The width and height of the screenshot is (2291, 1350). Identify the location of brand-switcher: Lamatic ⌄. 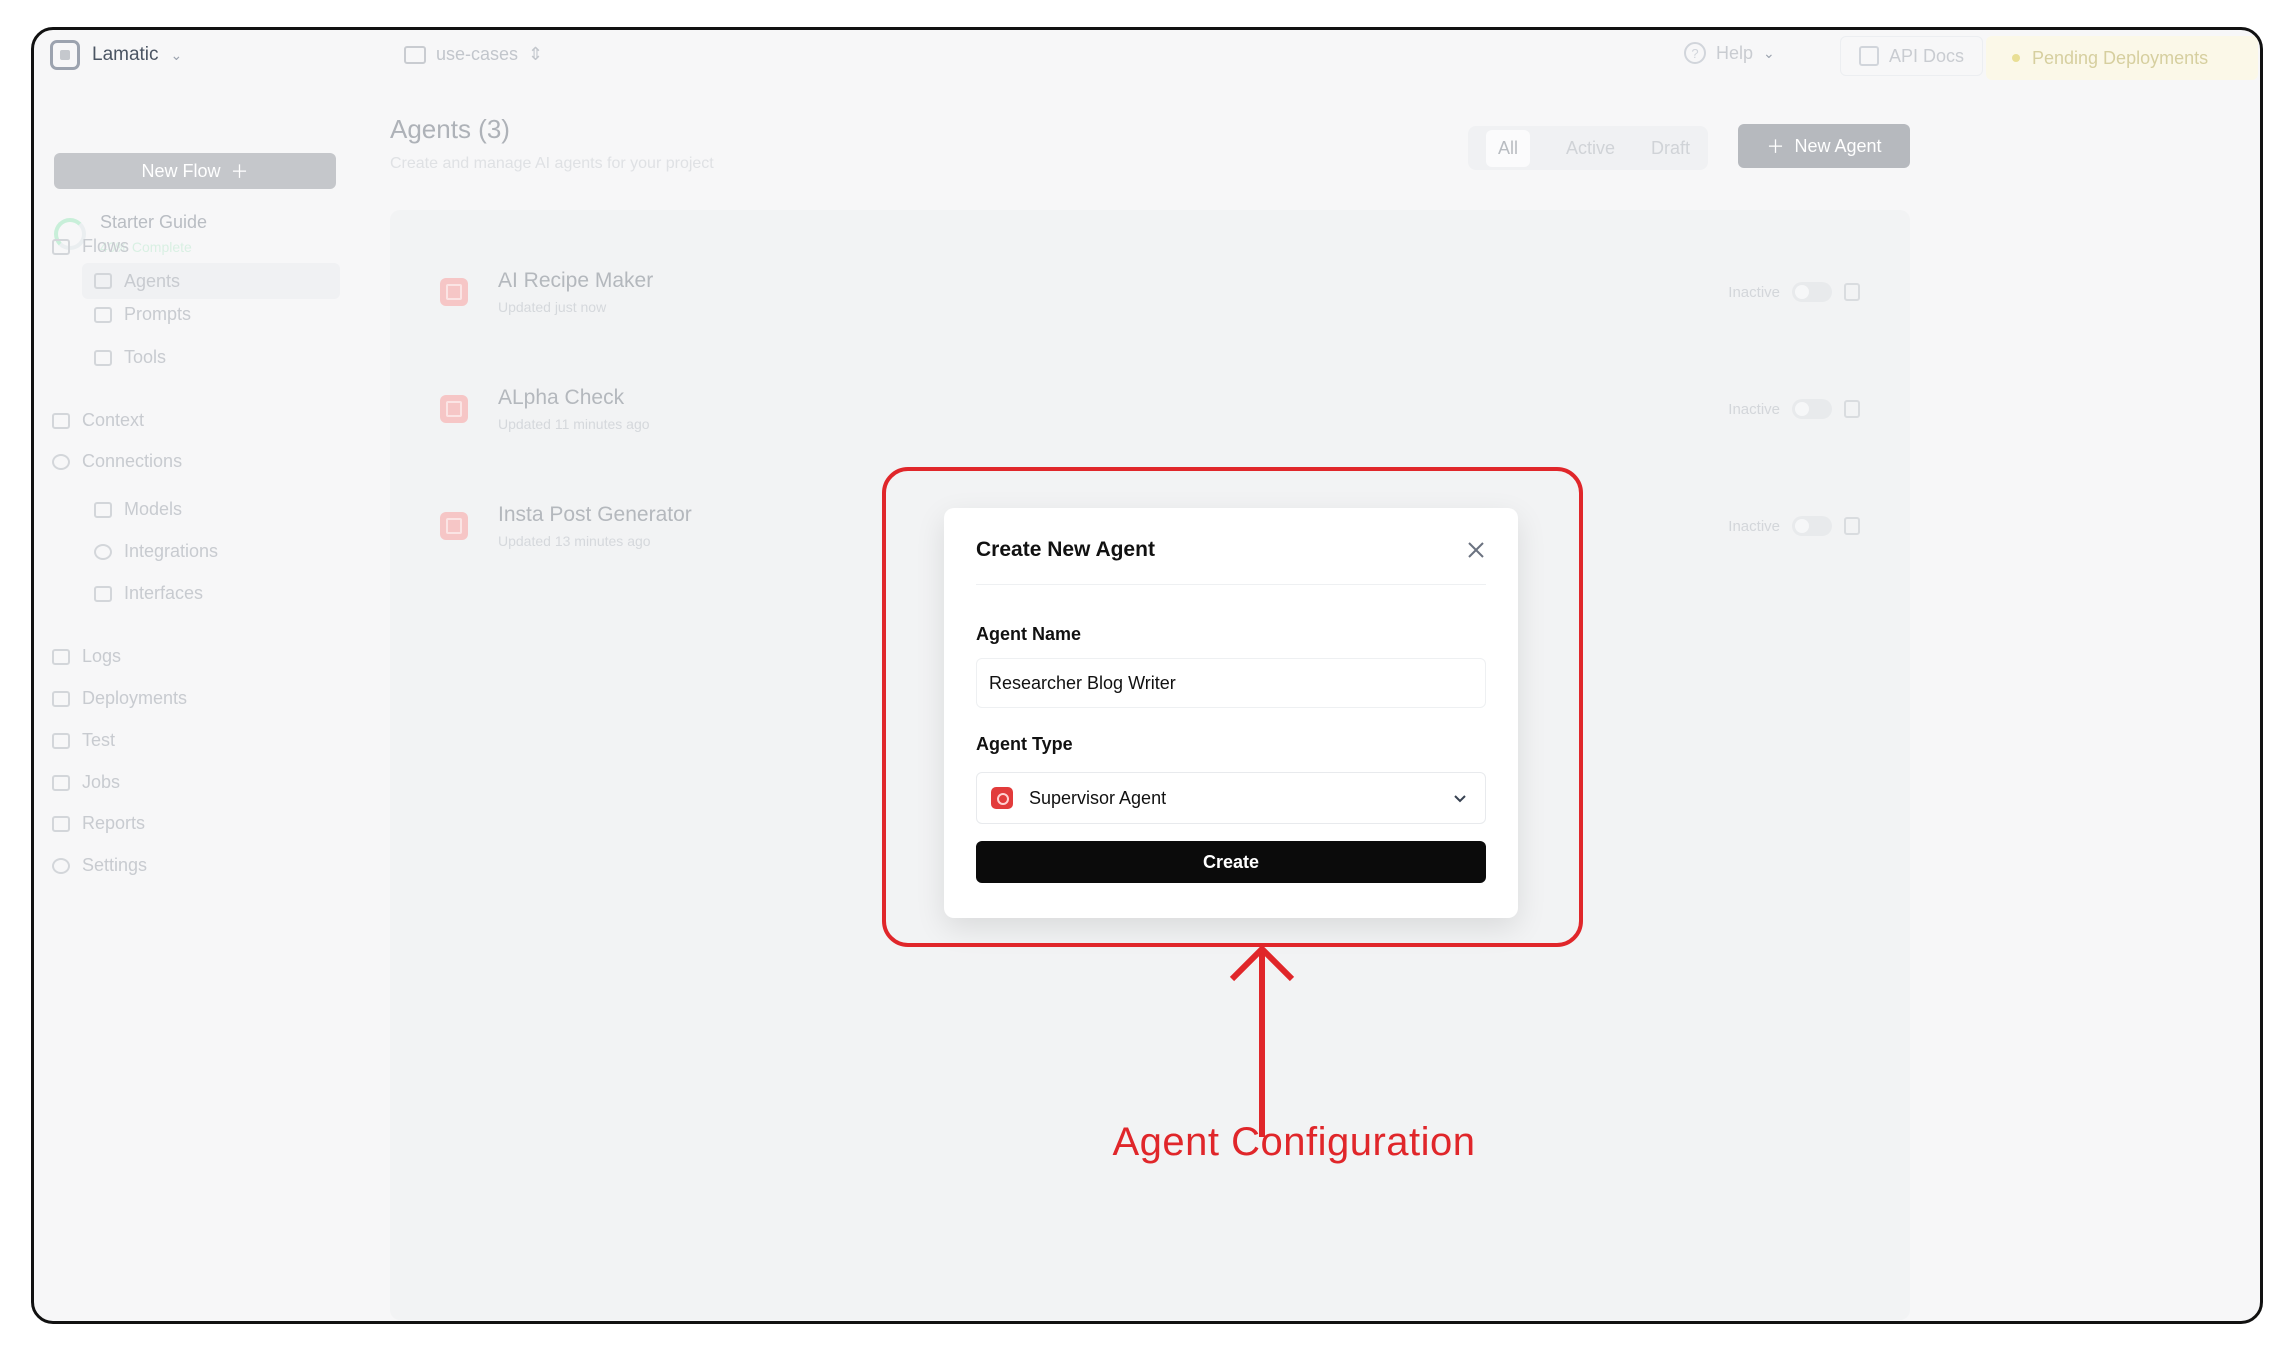
(116, 55).